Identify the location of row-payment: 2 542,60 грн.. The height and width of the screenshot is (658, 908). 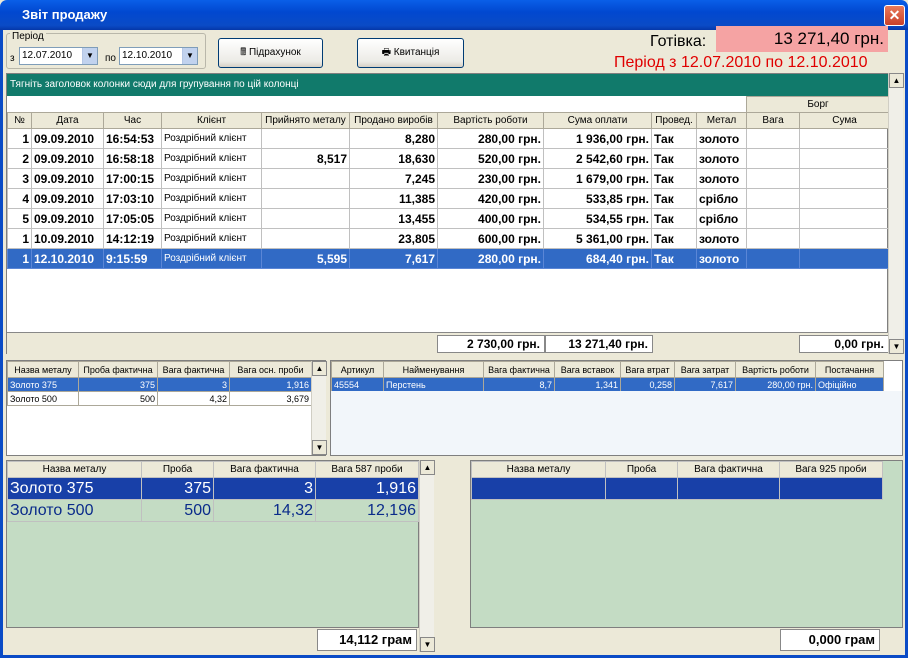
(597, 158).